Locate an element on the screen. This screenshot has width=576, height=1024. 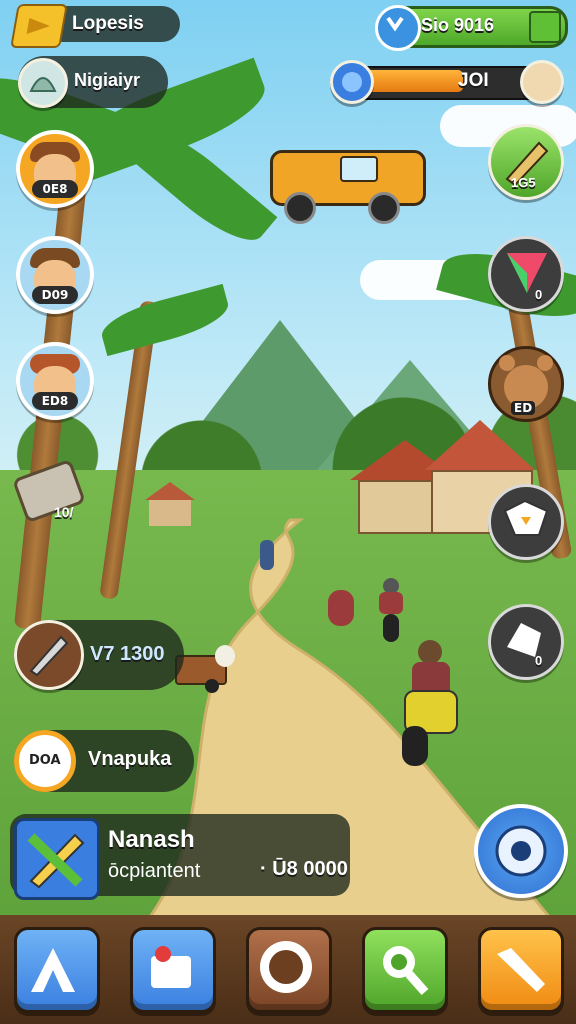
bottom-d-icon is located at coordinates (406, 970).